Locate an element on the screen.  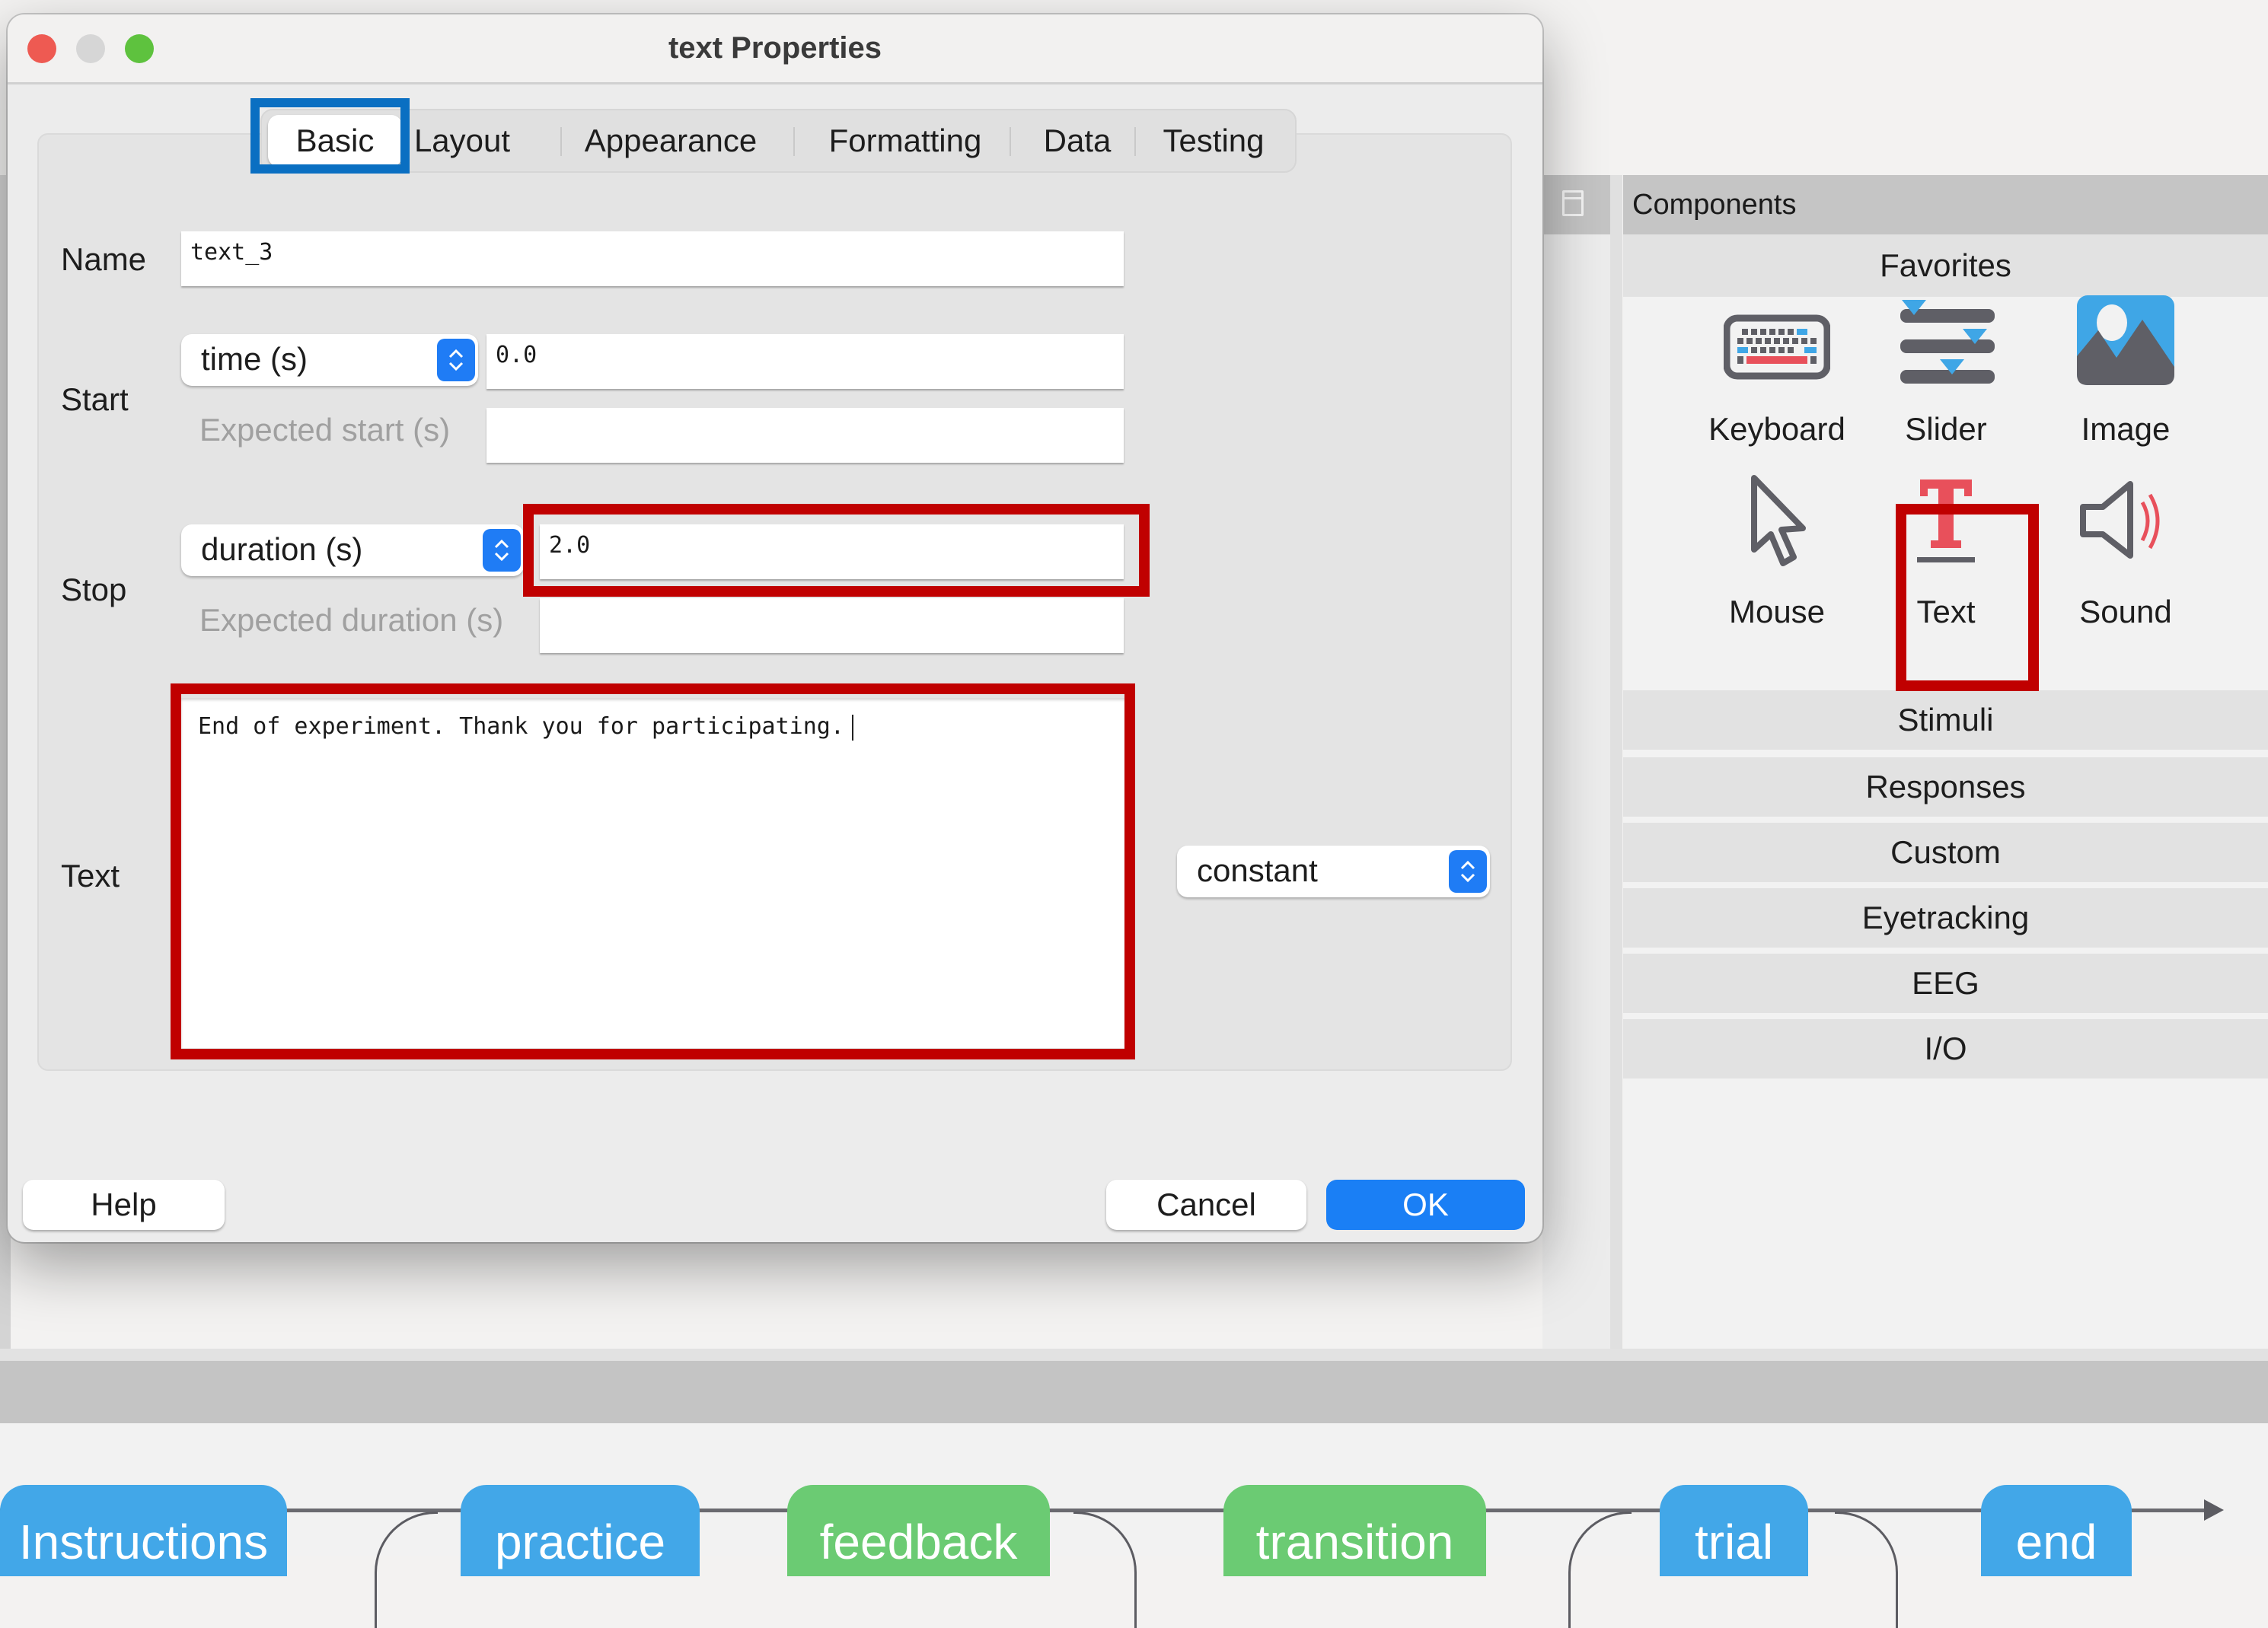
panel-divider is located at coordinates (1616, 768).